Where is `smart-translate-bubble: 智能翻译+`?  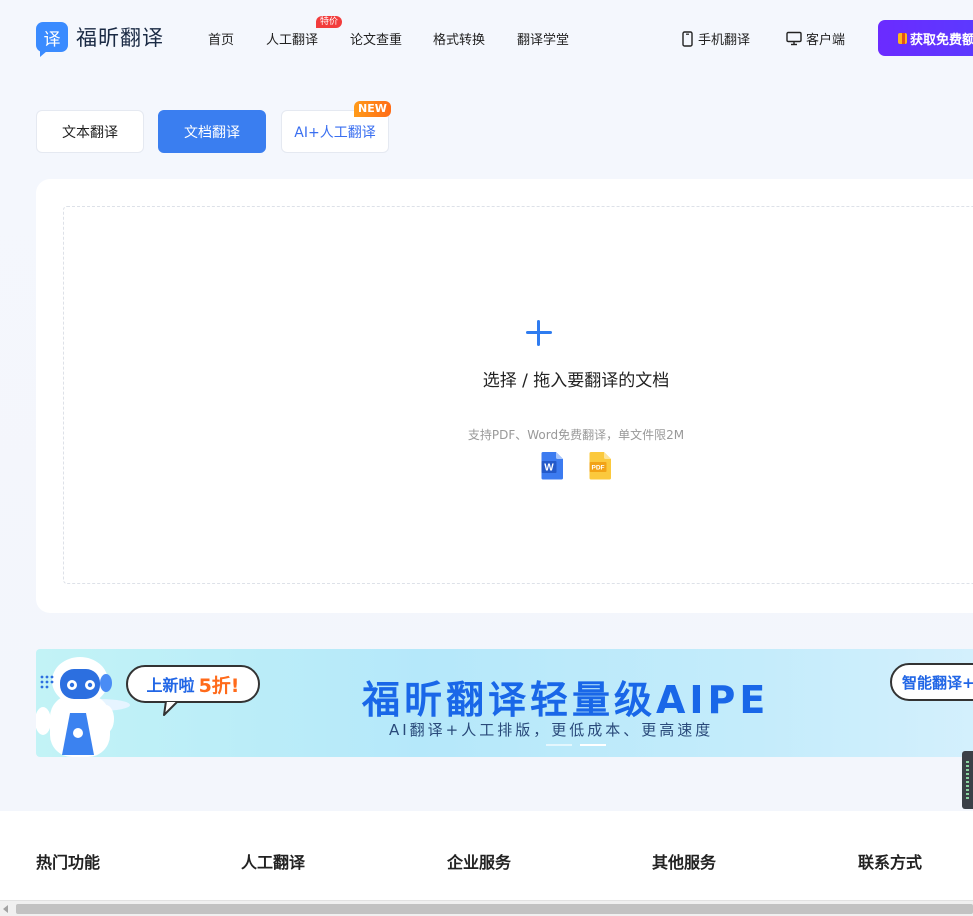 smart-translate-bubble: 智能翻译+ is located at coordinates (931, 682).